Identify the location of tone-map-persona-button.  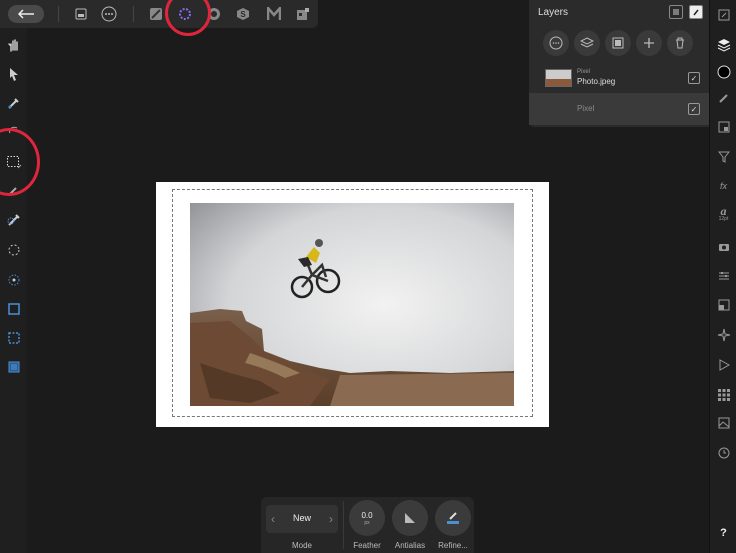
(274, 14).